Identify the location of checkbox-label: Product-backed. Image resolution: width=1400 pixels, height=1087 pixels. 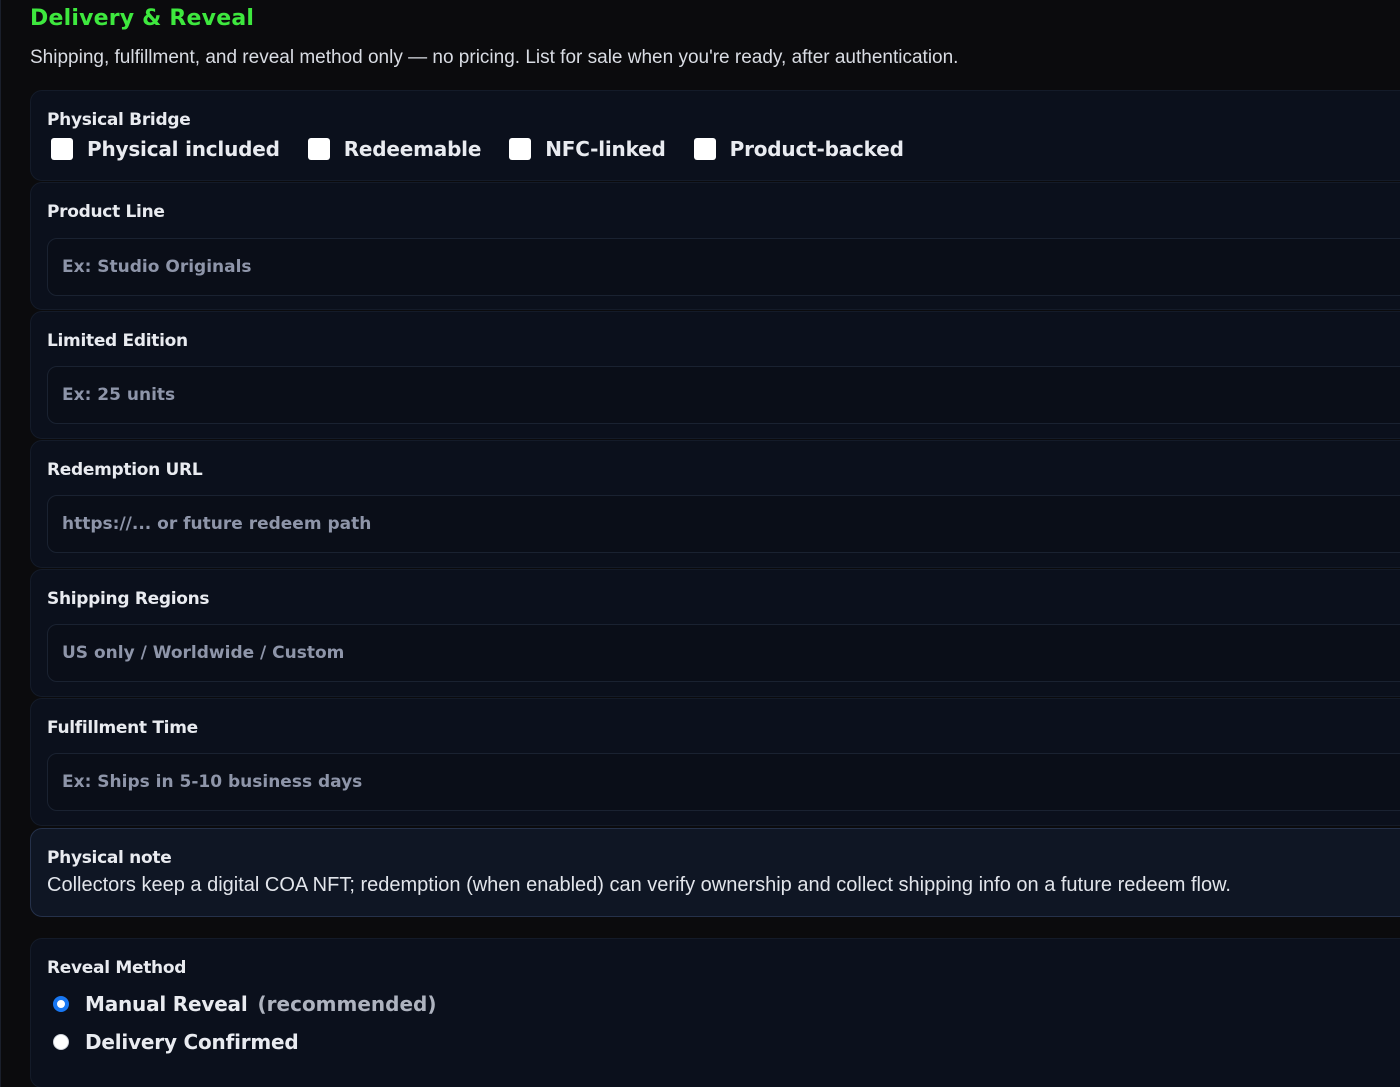
(816, 149).